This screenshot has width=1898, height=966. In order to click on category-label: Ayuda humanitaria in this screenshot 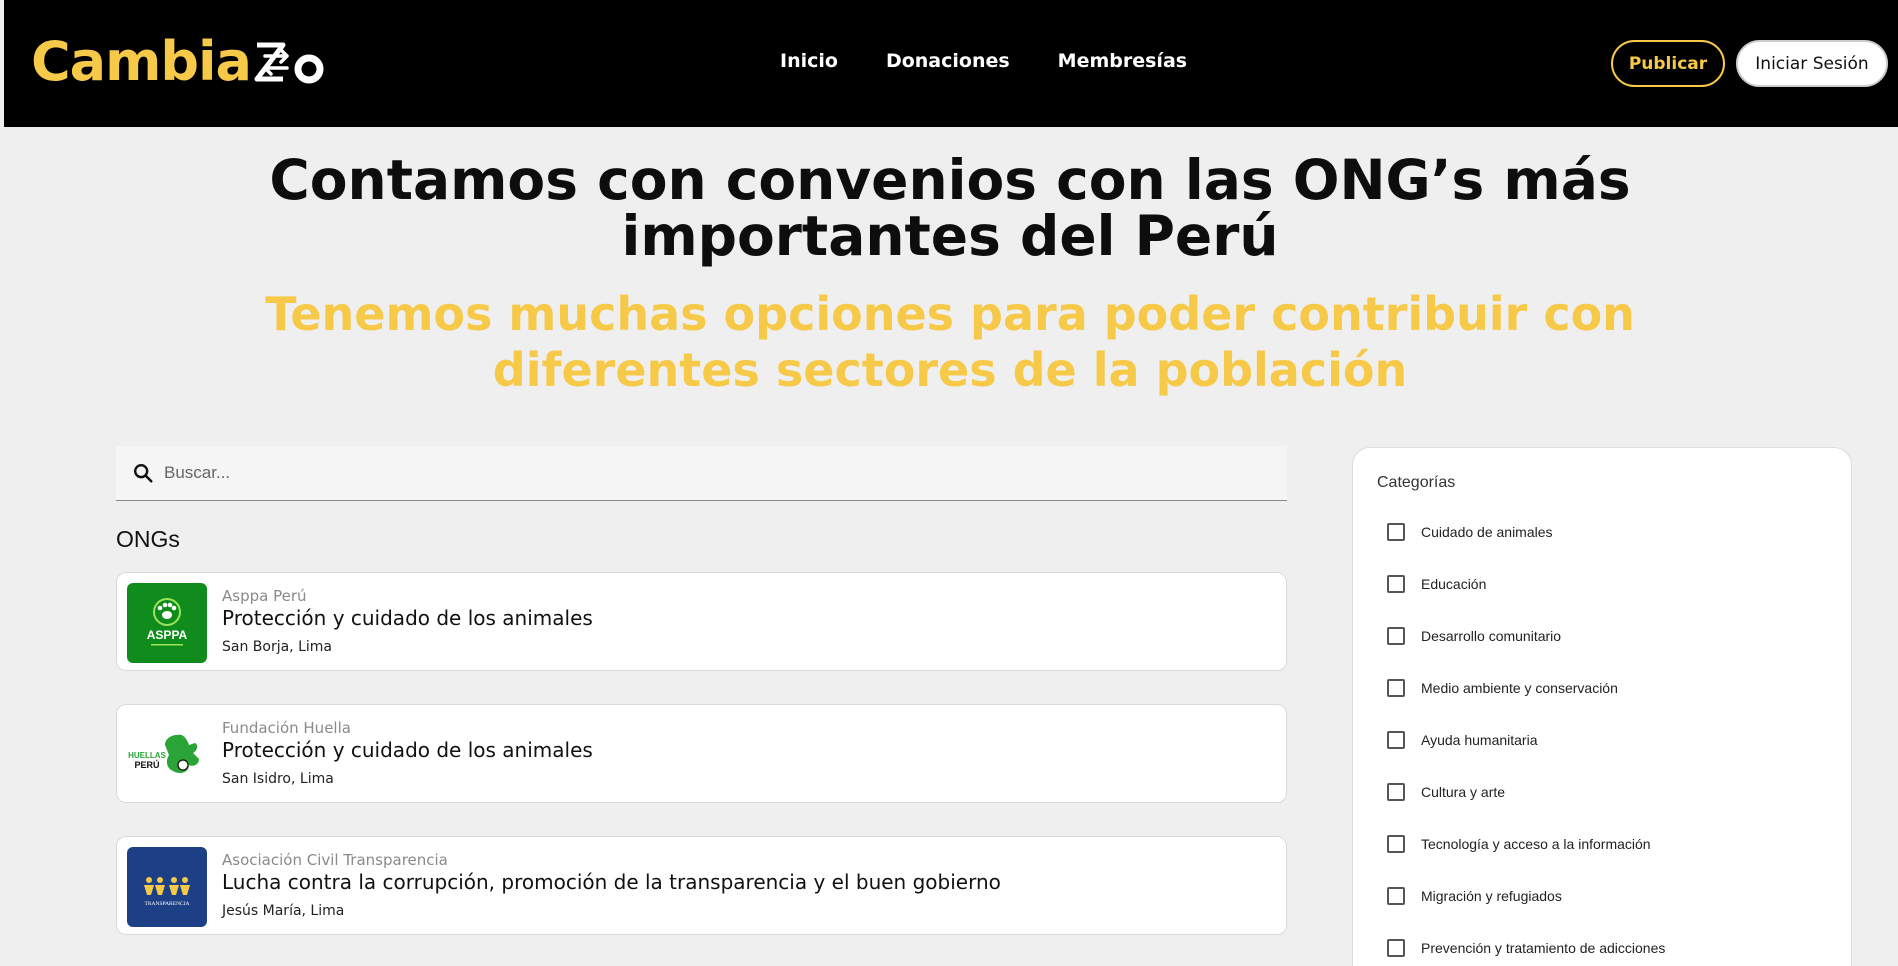, I will do `click(1479, 740)`.